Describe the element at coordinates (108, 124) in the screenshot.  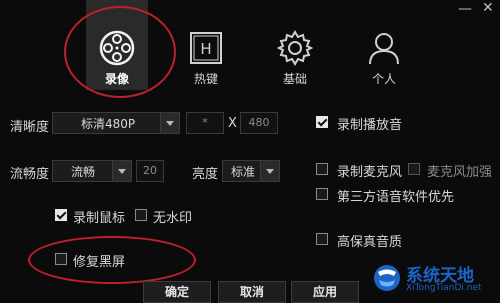
I see `clarity-select-value: 标清480P` at that location.